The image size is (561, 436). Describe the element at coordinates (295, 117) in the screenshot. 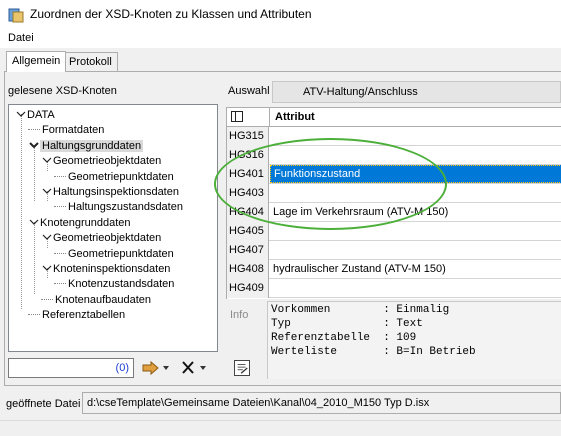

I see `grid-header-attribut: Attribut` at that location.